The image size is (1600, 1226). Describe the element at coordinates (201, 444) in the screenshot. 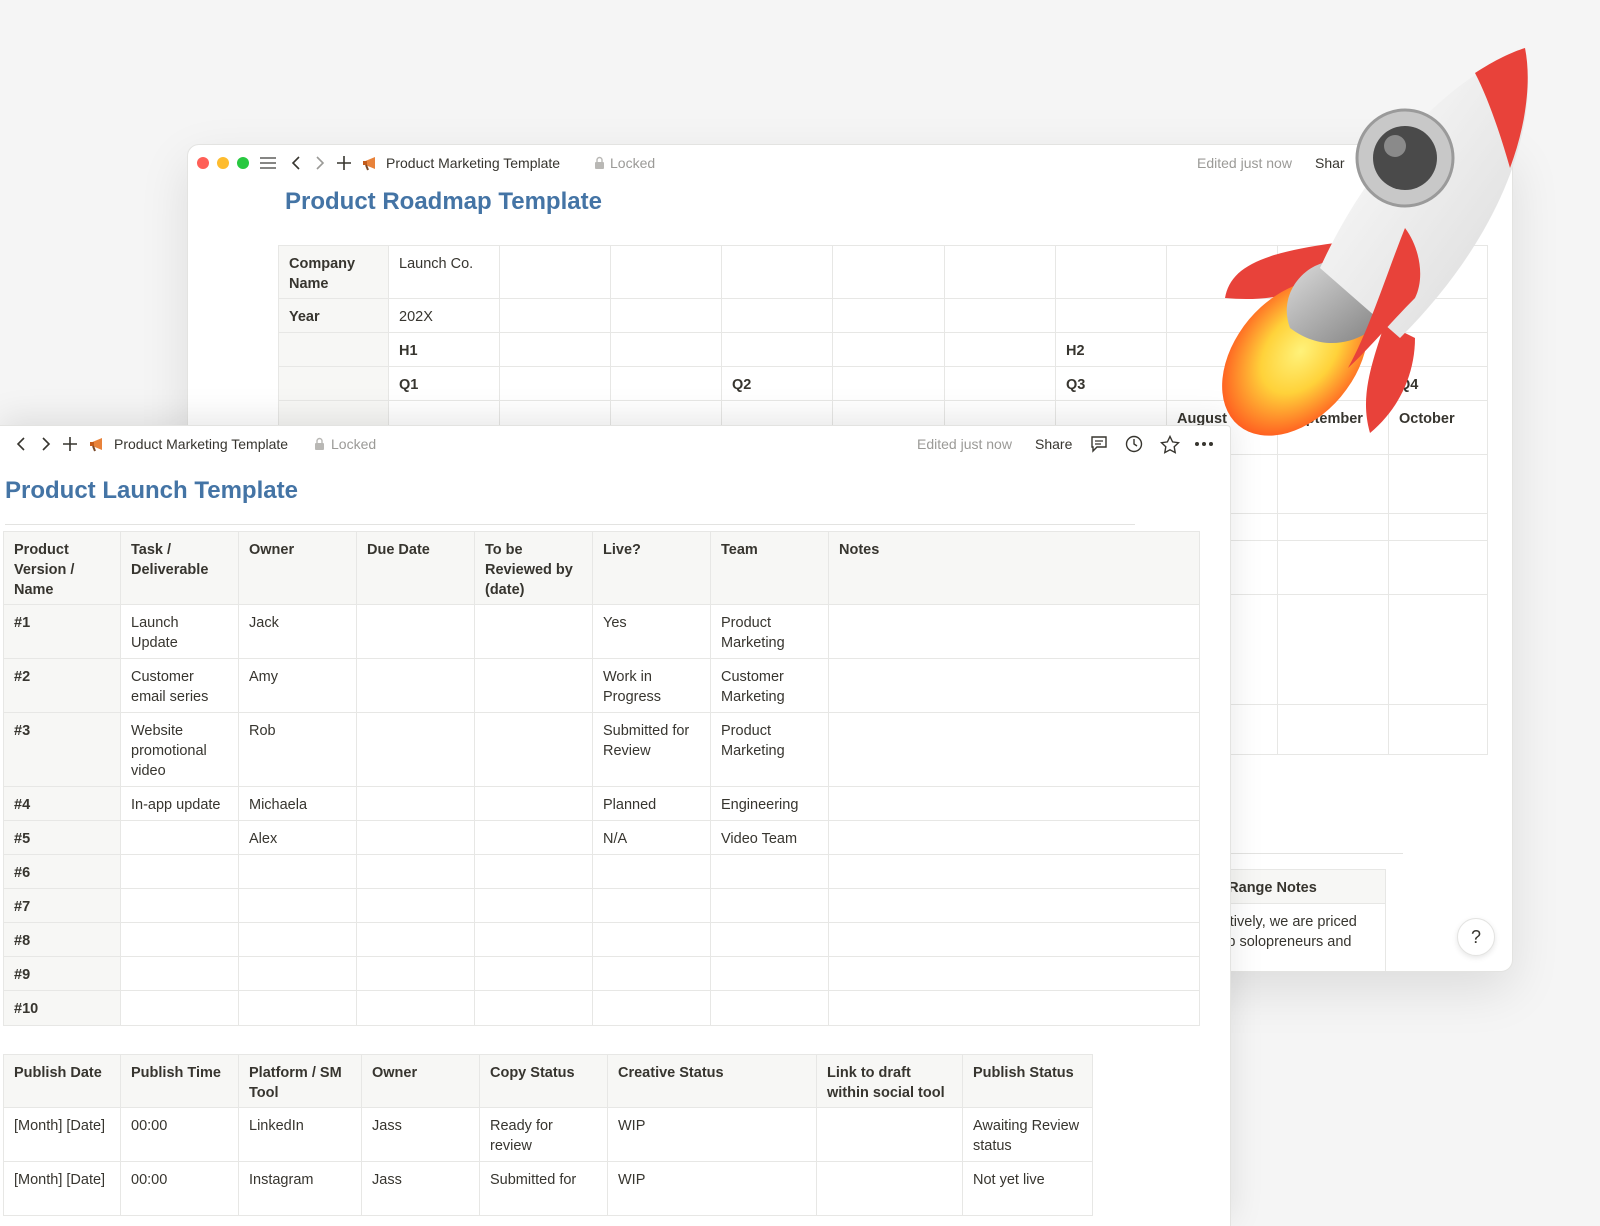

I see `breadcrumb-title: Product Marketing Template` at that location.